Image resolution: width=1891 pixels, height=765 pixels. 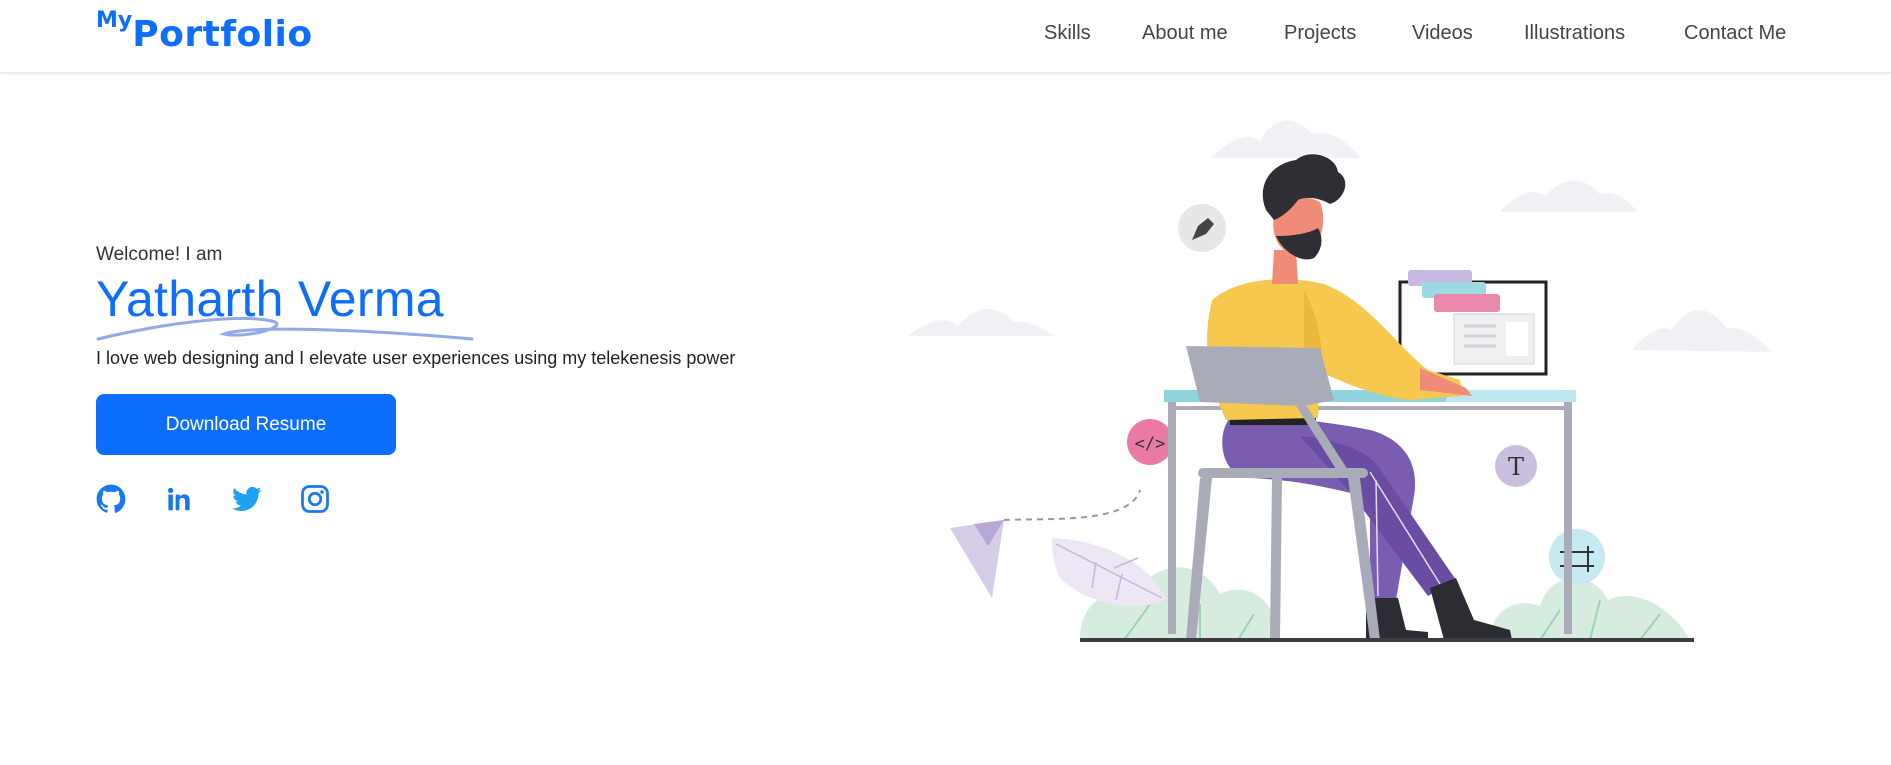 I want to click on nav-link-skills: Skills, so click(x=1067, y=33).